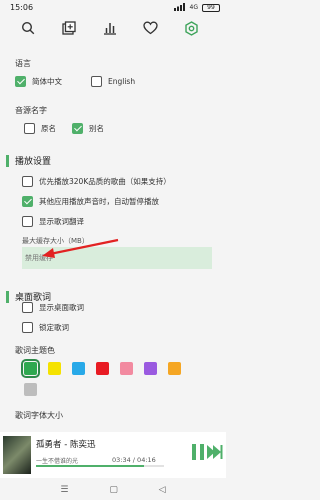 This screenshot has height=500, width=320. I want to click on pause-icon, so click(198, 452).